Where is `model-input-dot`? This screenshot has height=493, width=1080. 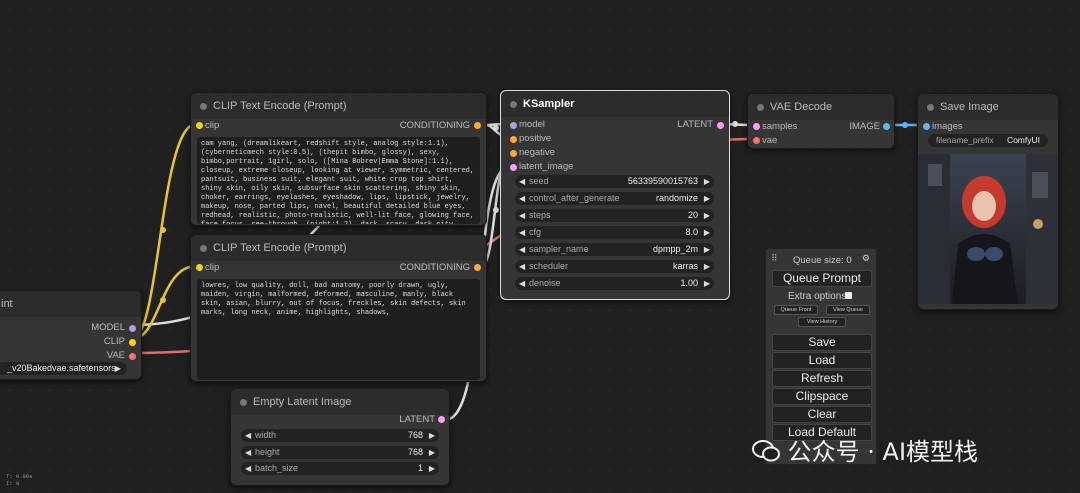
model-input-dot is located at coordinates (513, 125).